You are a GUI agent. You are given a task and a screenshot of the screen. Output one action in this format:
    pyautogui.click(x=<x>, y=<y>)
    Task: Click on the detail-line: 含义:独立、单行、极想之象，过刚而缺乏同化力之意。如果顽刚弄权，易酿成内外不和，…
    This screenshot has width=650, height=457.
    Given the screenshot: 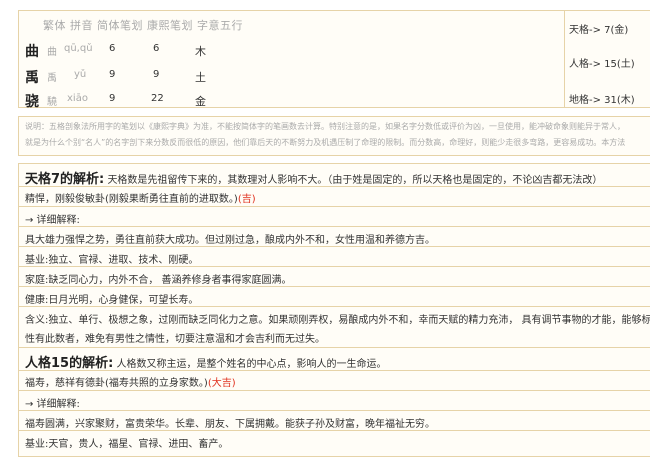 What is the action you would take?
    pyautogui.click(x=337, y=320)
    